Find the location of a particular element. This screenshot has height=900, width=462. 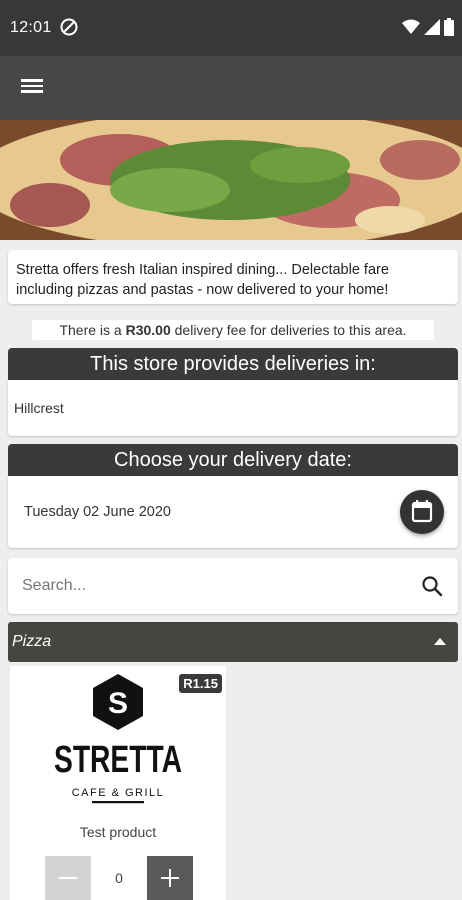

category-pizza-header: Pizza is located at coordinates (233, 642).